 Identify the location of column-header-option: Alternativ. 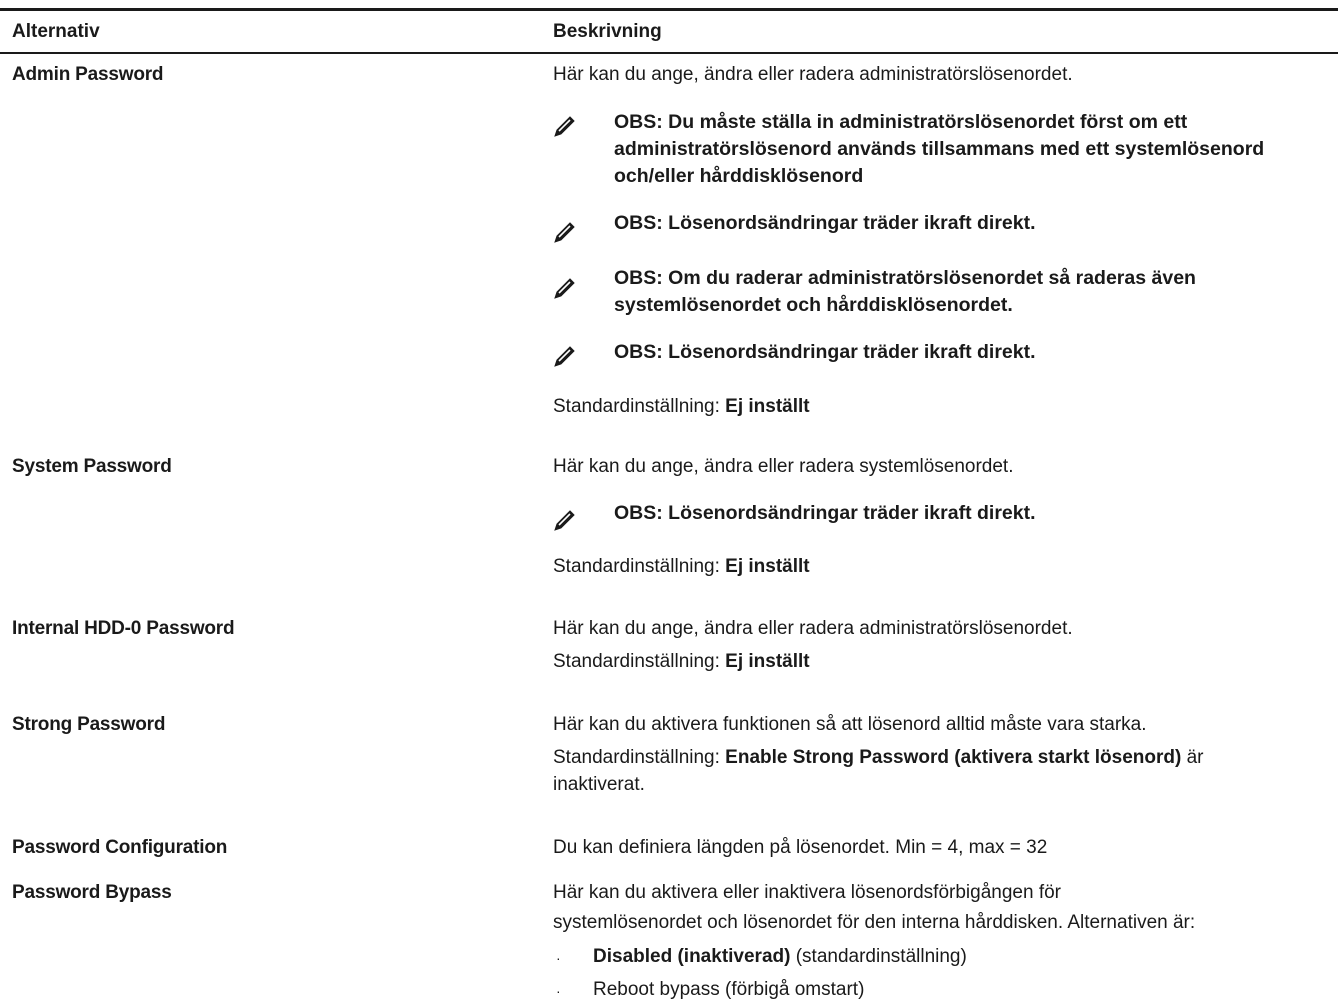
(56, 31).